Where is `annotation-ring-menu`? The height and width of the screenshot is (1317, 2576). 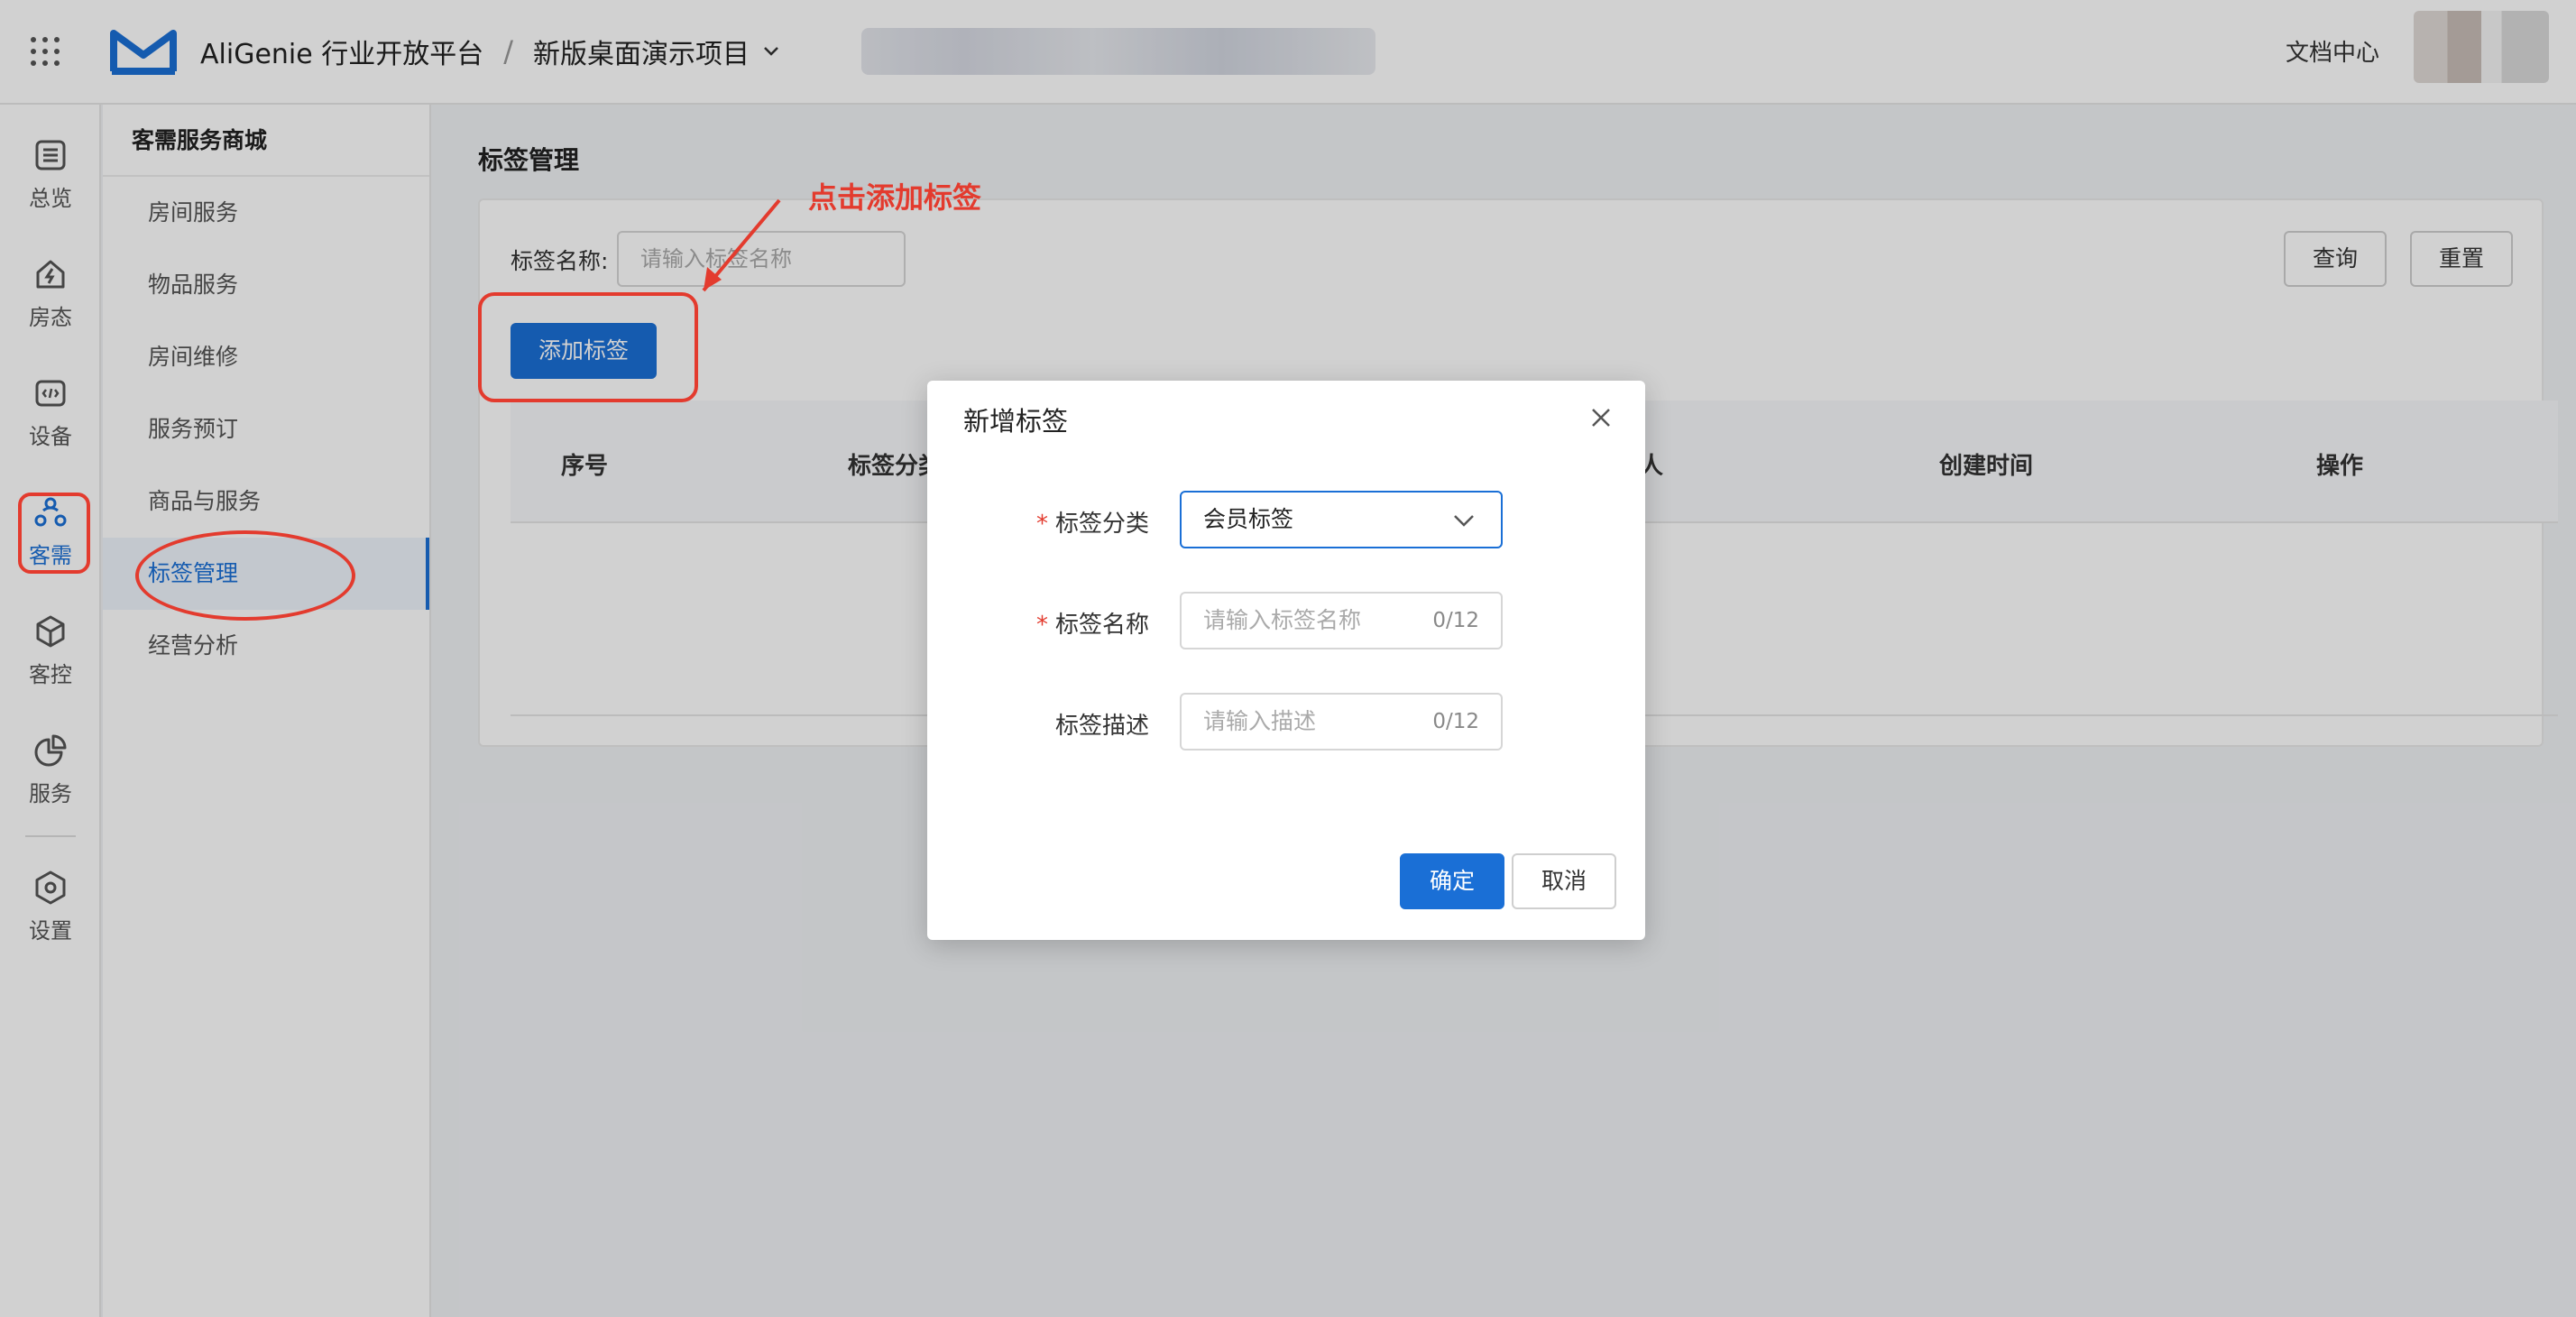
annotation-ring-menu is located at coordinates (245, 575).